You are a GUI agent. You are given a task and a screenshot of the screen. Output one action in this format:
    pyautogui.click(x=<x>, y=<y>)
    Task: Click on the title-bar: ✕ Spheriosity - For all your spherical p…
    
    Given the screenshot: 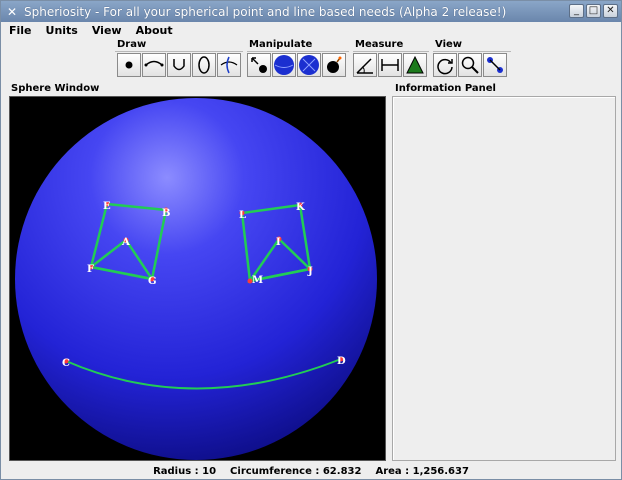 What is the action you would take?
    pyautogui.click(x=311, y=11)
    